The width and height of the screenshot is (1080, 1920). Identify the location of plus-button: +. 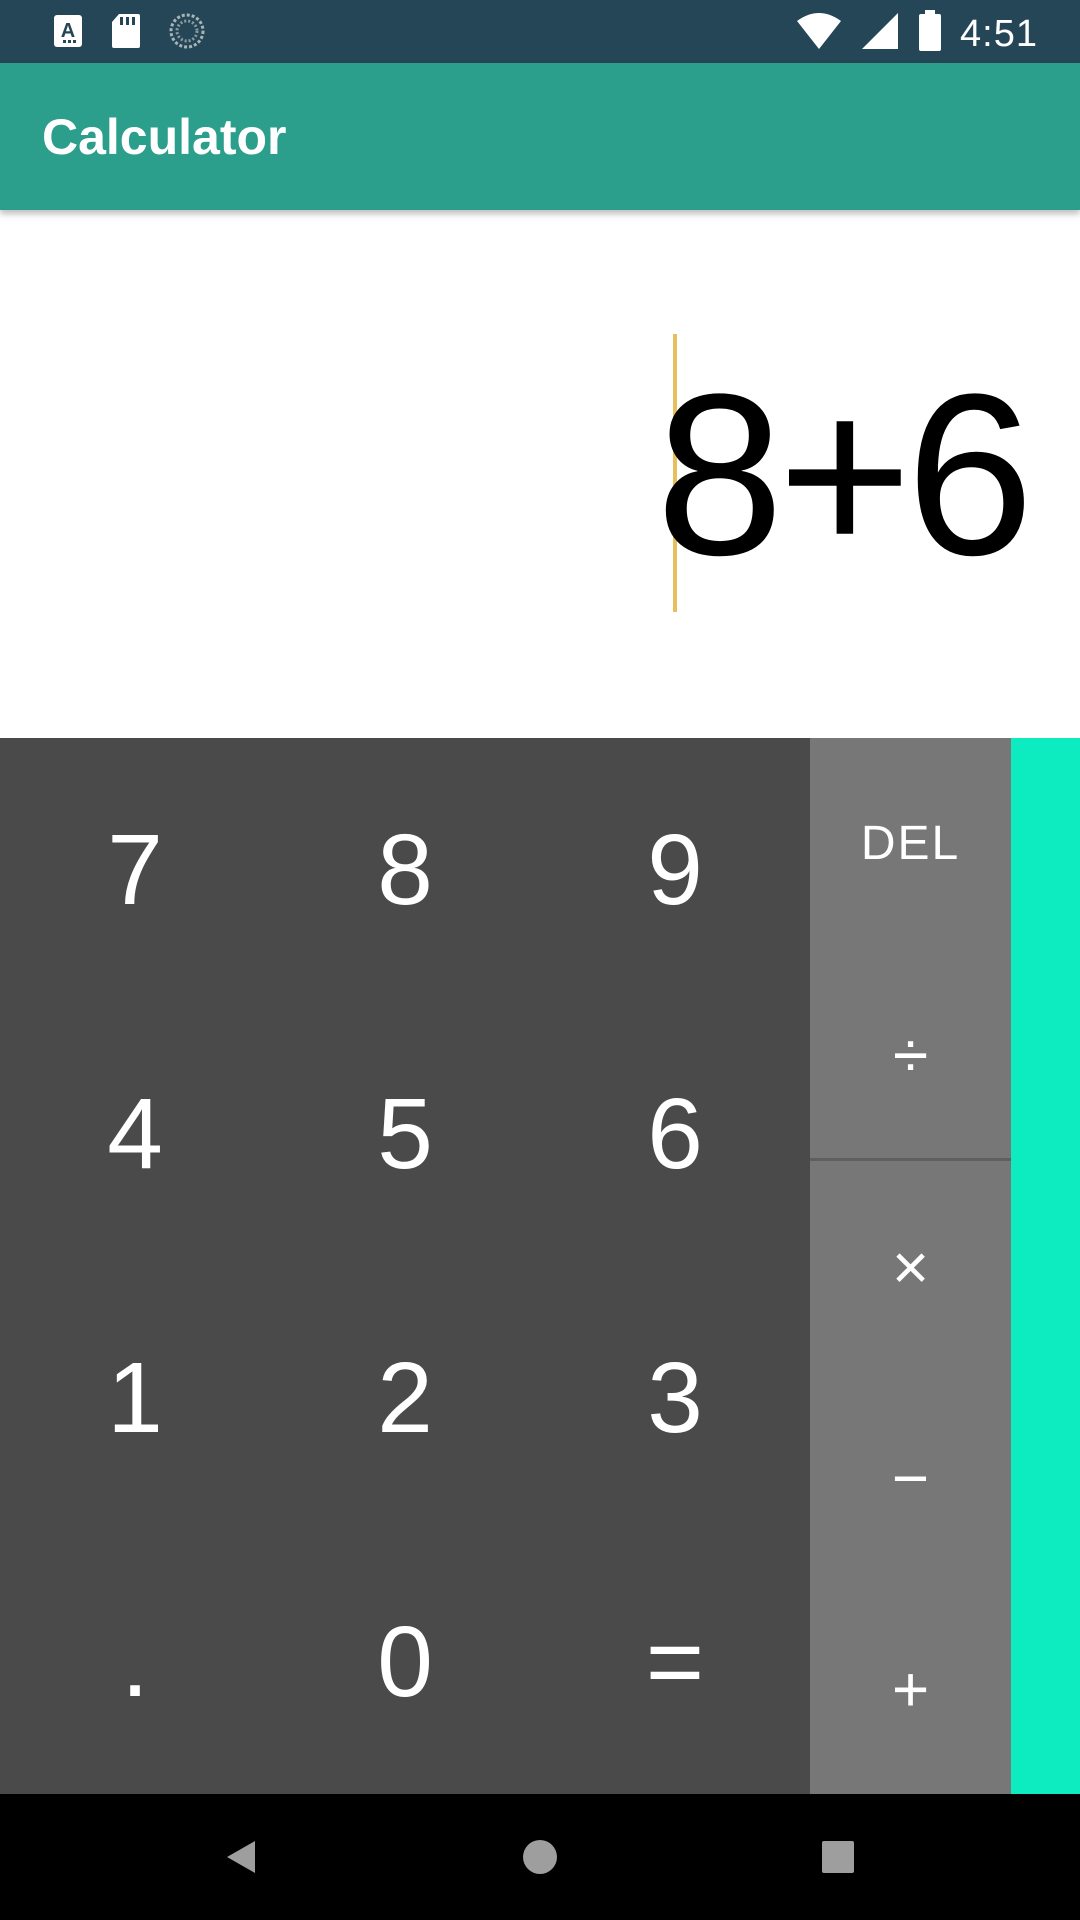
(910, 1688).